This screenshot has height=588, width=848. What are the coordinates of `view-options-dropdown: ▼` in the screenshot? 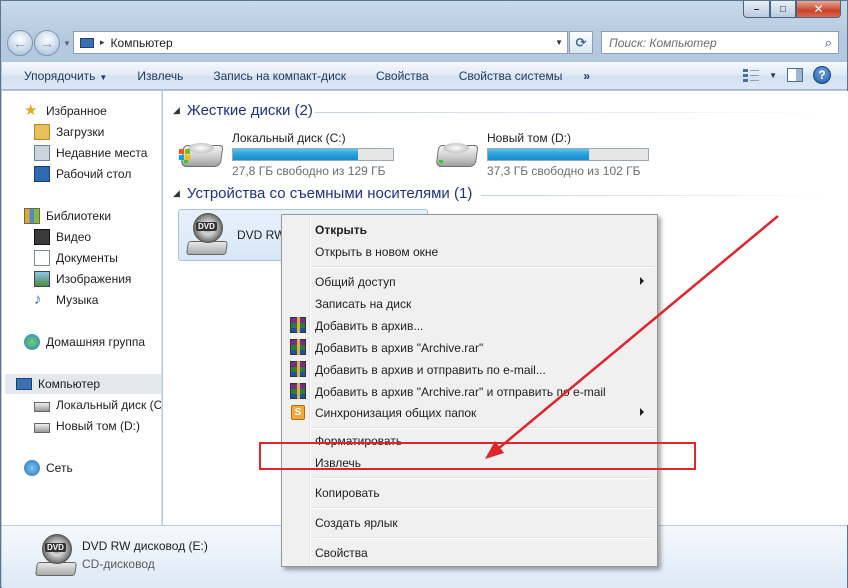 It's located at (773, 75).